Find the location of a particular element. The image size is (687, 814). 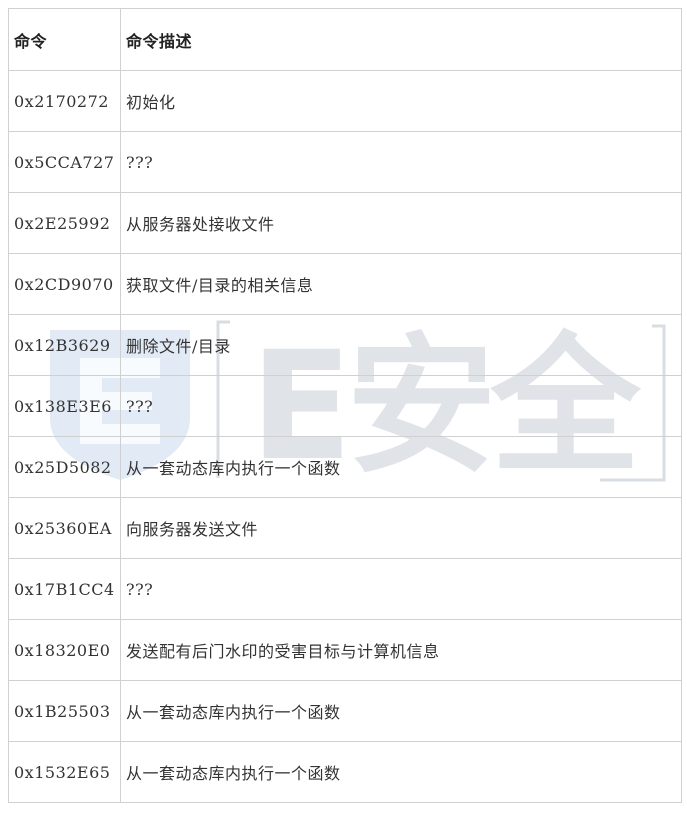

table-row: 0x138E3E6 ??? is located at coordinates (345, 406).